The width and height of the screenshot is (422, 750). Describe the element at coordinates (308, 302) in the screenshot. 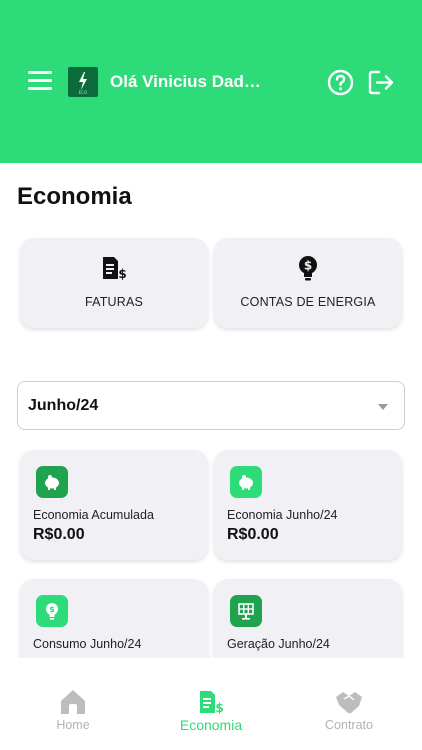

I see `contas-de-energia-label: CONTAS DE ENERGIA` at that location.